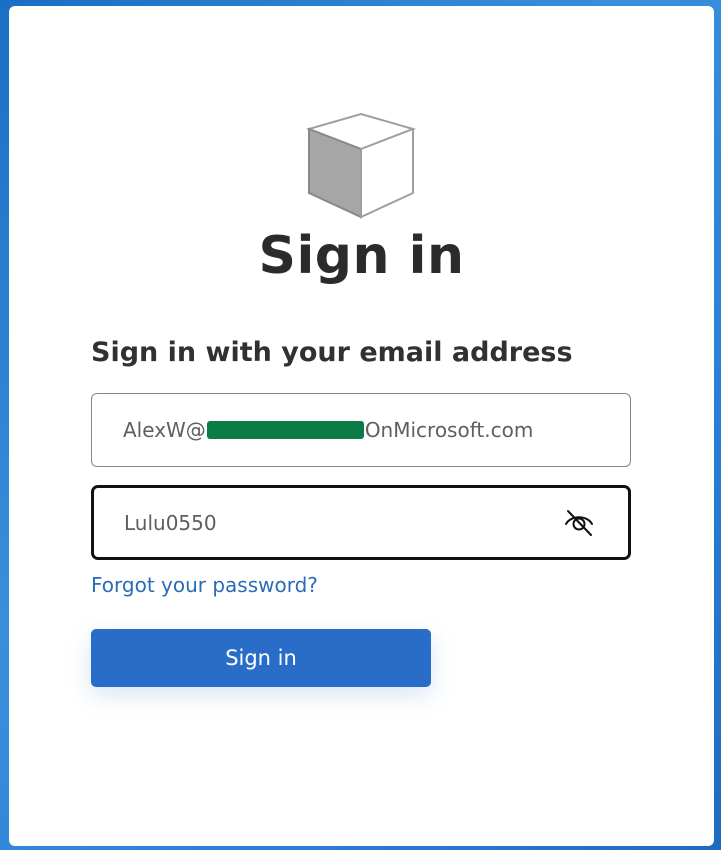 Image resolution: width=721 pixels, height=850 pixels. I want to click on cube-logo-icon, so click(361, 165).